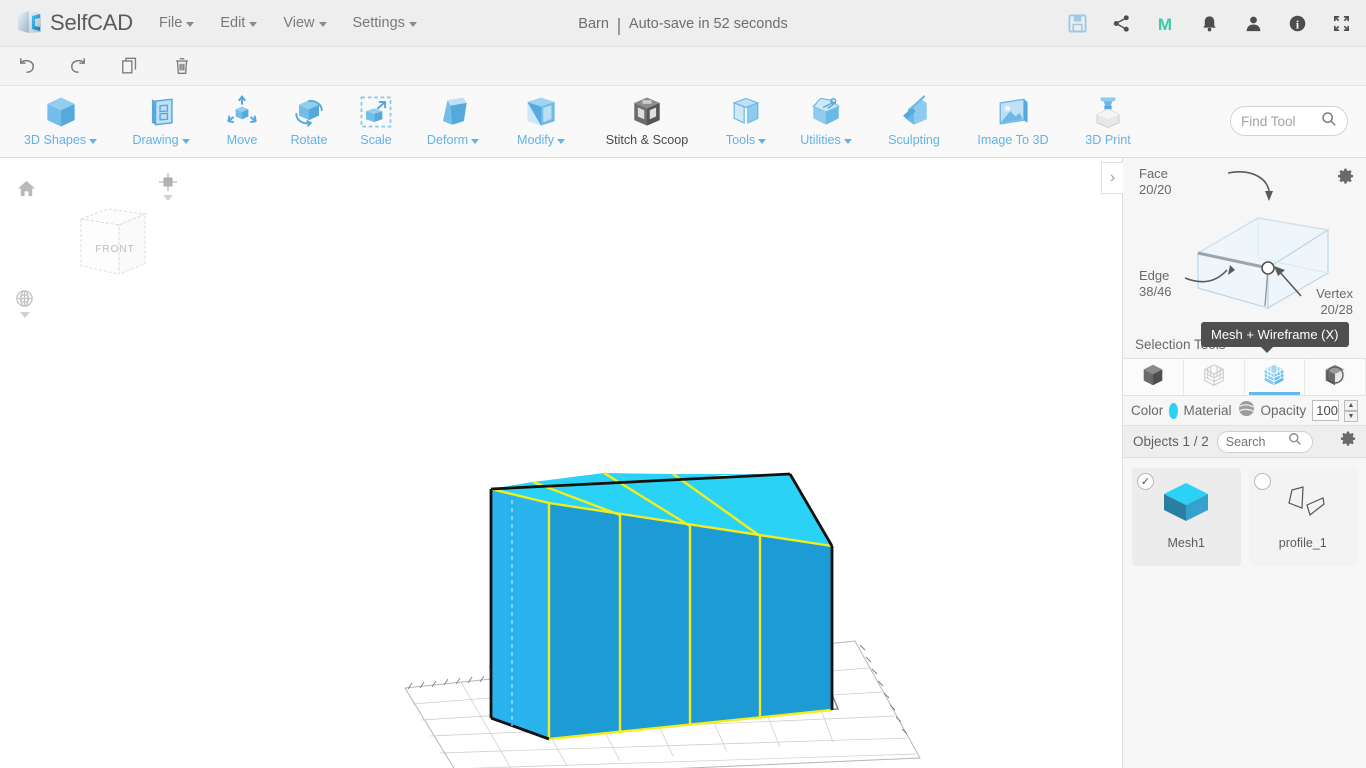  I want to click on redo-button, so click(78, 66).